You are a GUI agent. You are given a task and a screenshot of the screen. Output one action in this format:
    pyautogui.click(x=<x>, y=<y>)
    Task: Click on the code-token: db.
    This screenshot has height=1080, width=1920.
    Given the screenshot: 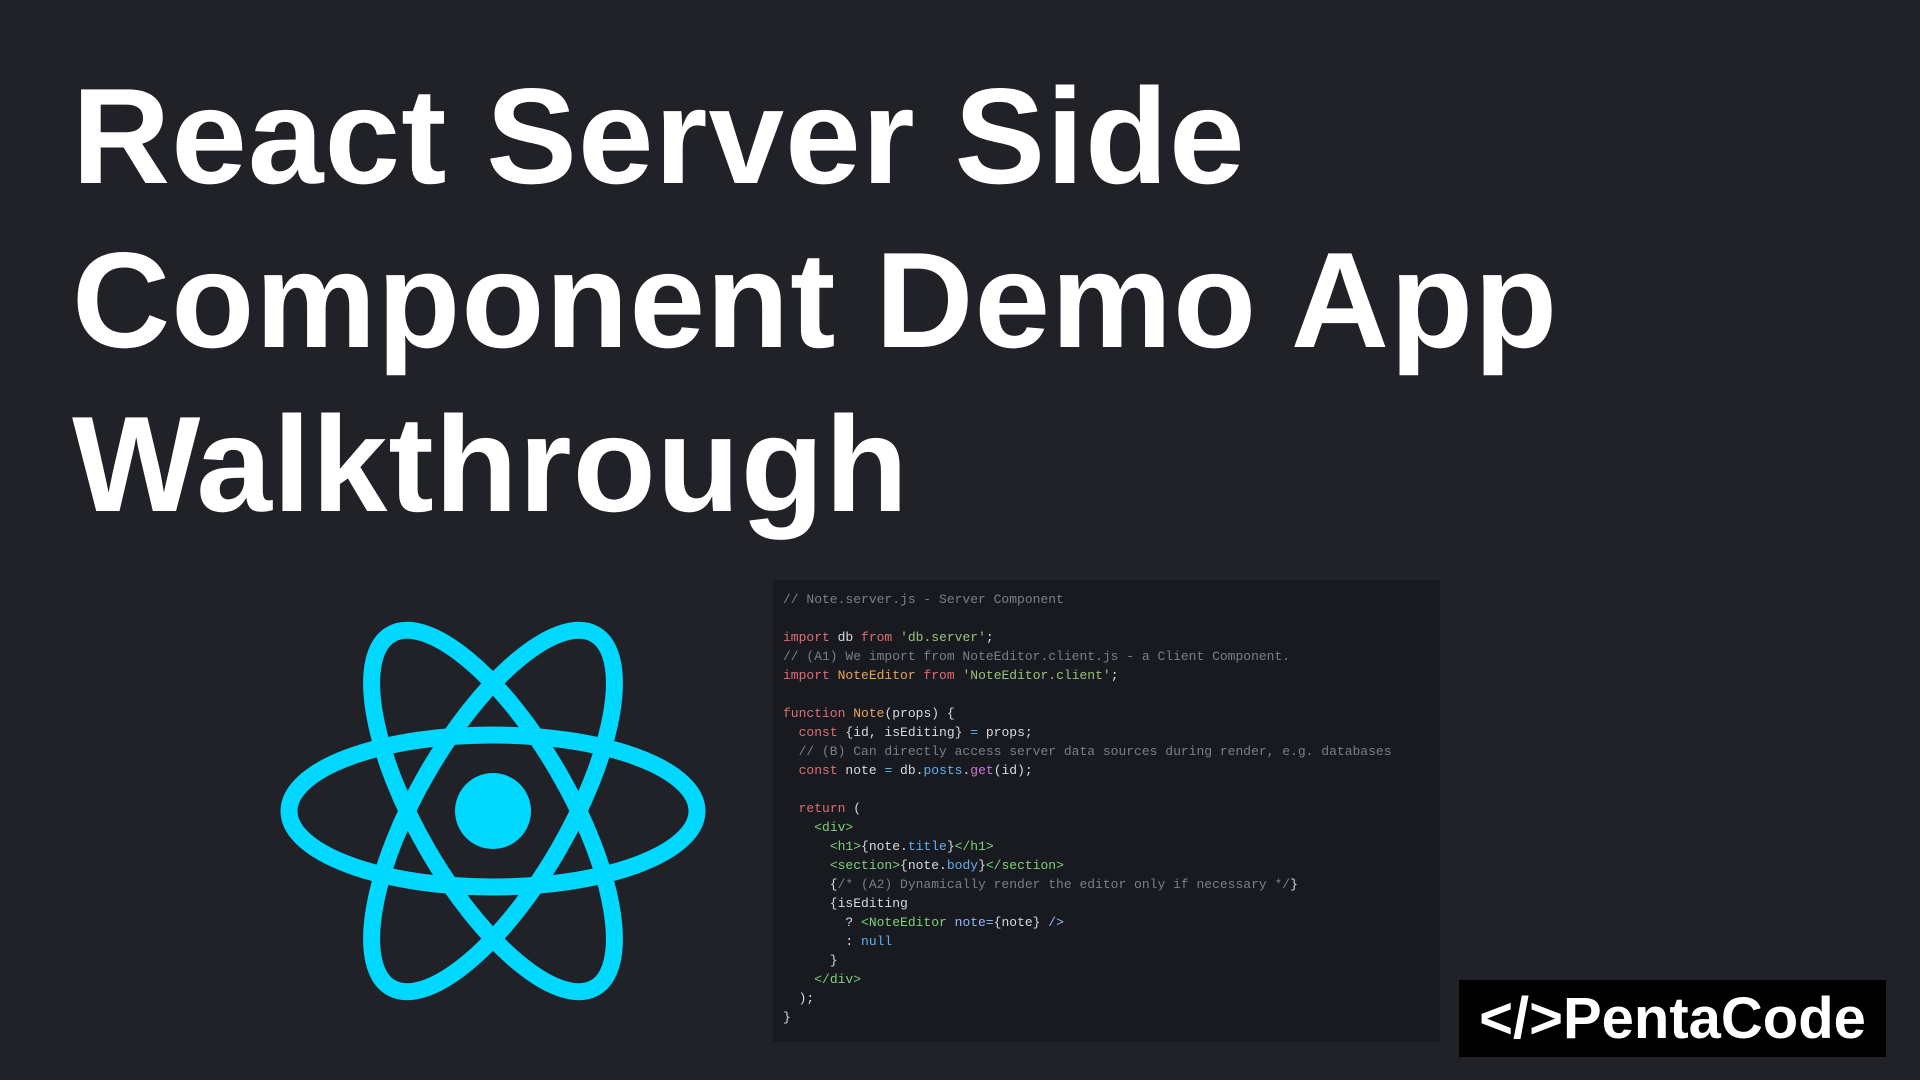 What is the action you would take?
    pyautogui.click(x=908, y=770)
    